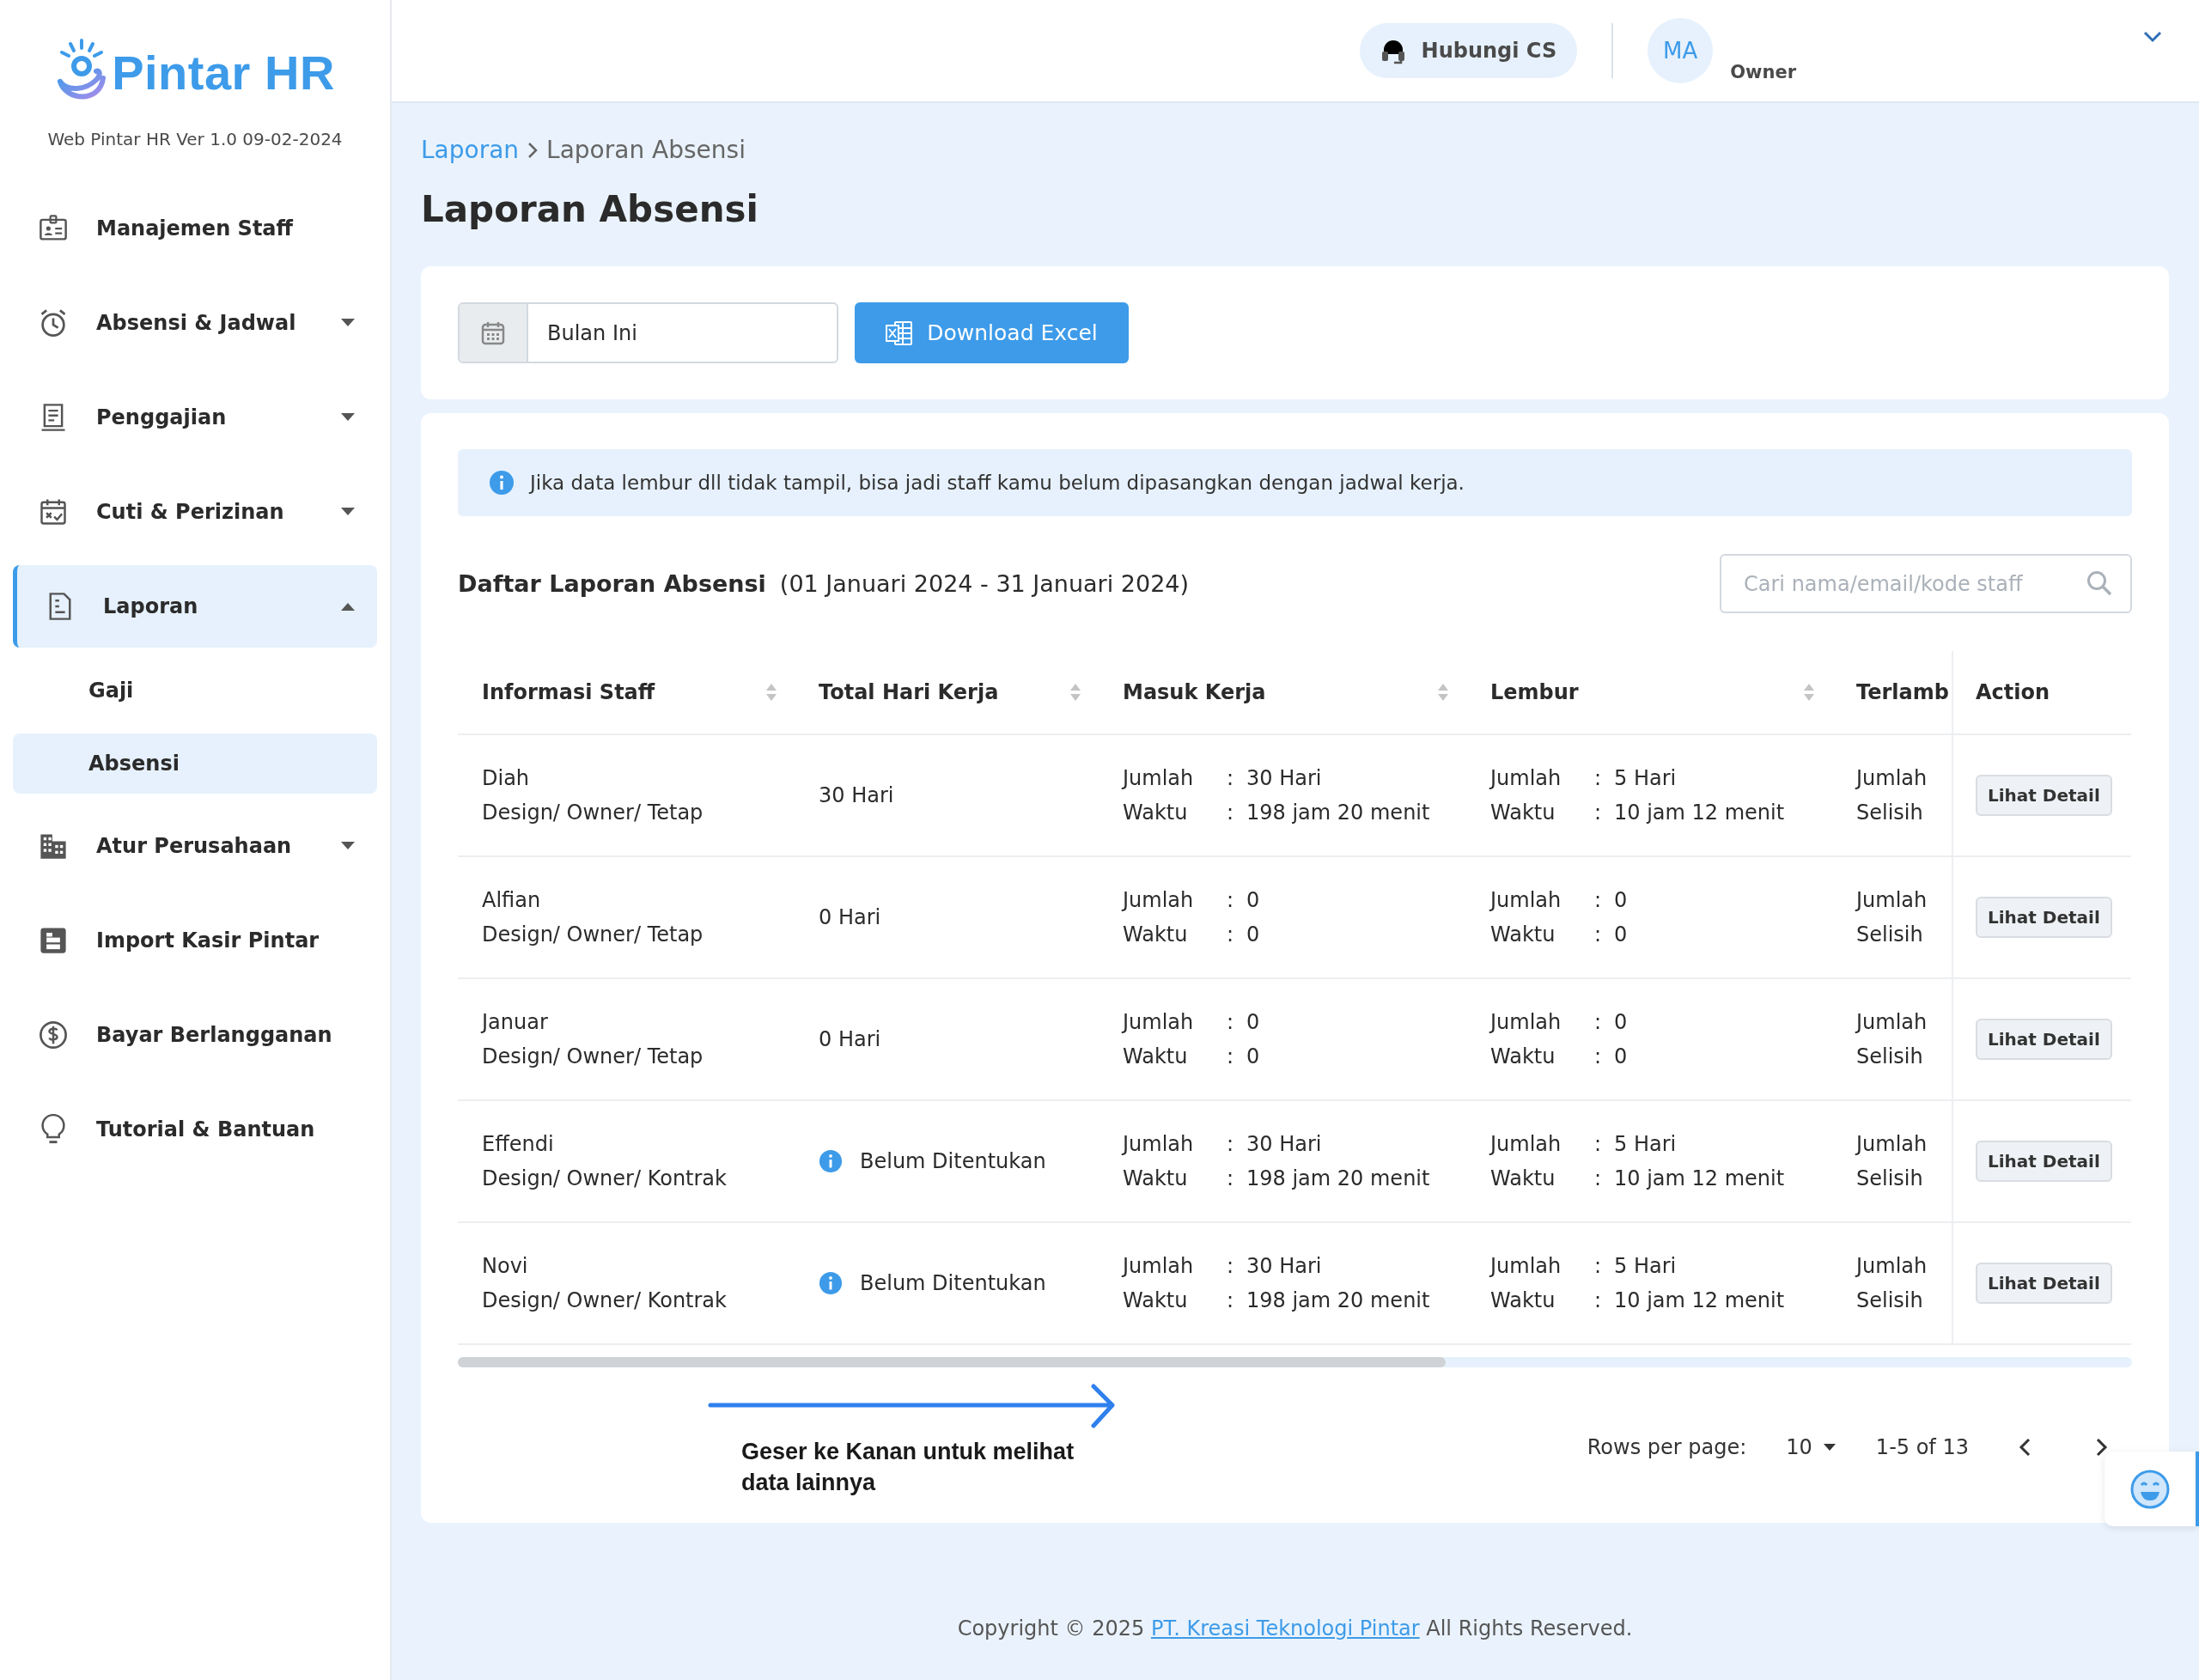 The height and width of the screenshot is (1680, 2199). What do you see at coordinates (518, 1144) in the screenshot?
I see `staff-name: Effendi` at bounding box center [518, 1144].